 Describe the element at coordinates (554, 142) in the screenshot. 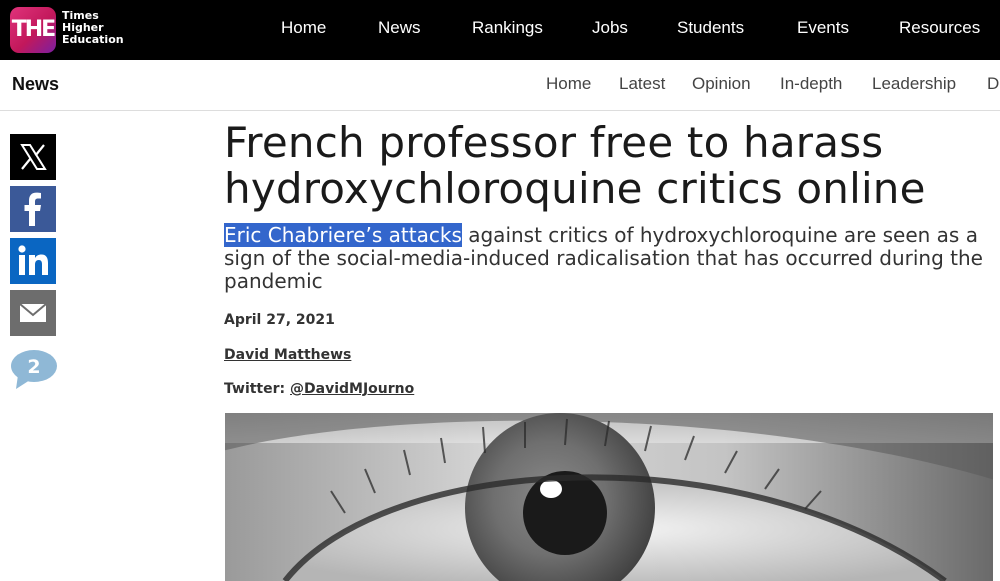

I see `headline-line: French professor free to harass` at that location.